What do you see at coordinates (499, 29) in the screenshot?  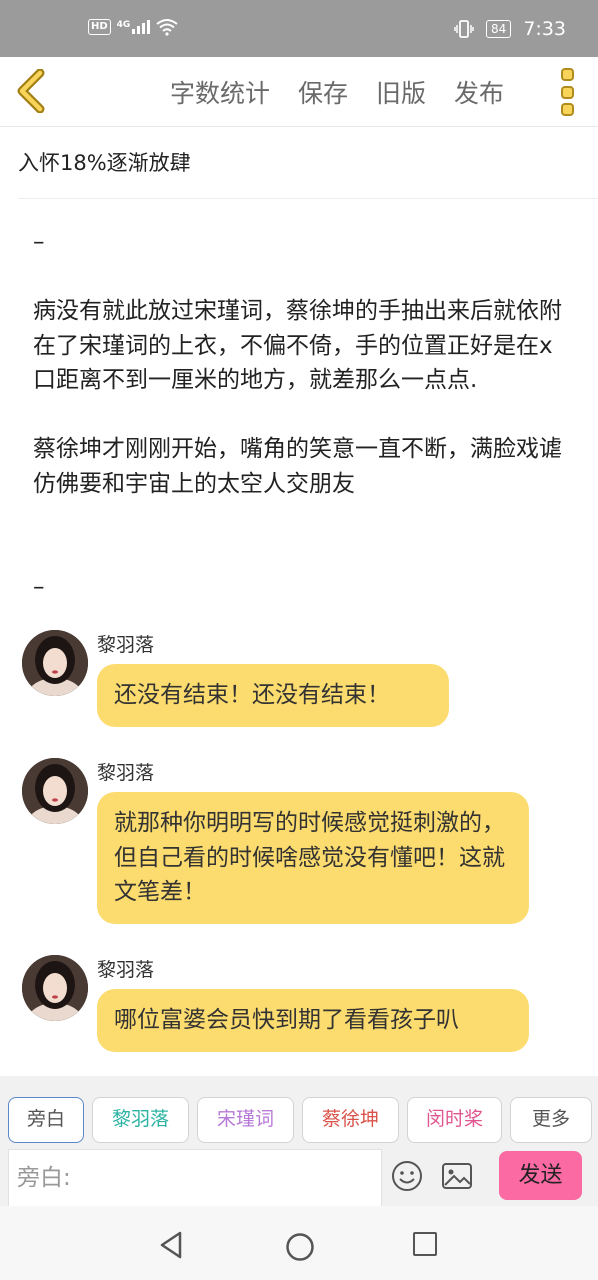 I see `battery-indicator: 84` at bounding box center [499, 29].